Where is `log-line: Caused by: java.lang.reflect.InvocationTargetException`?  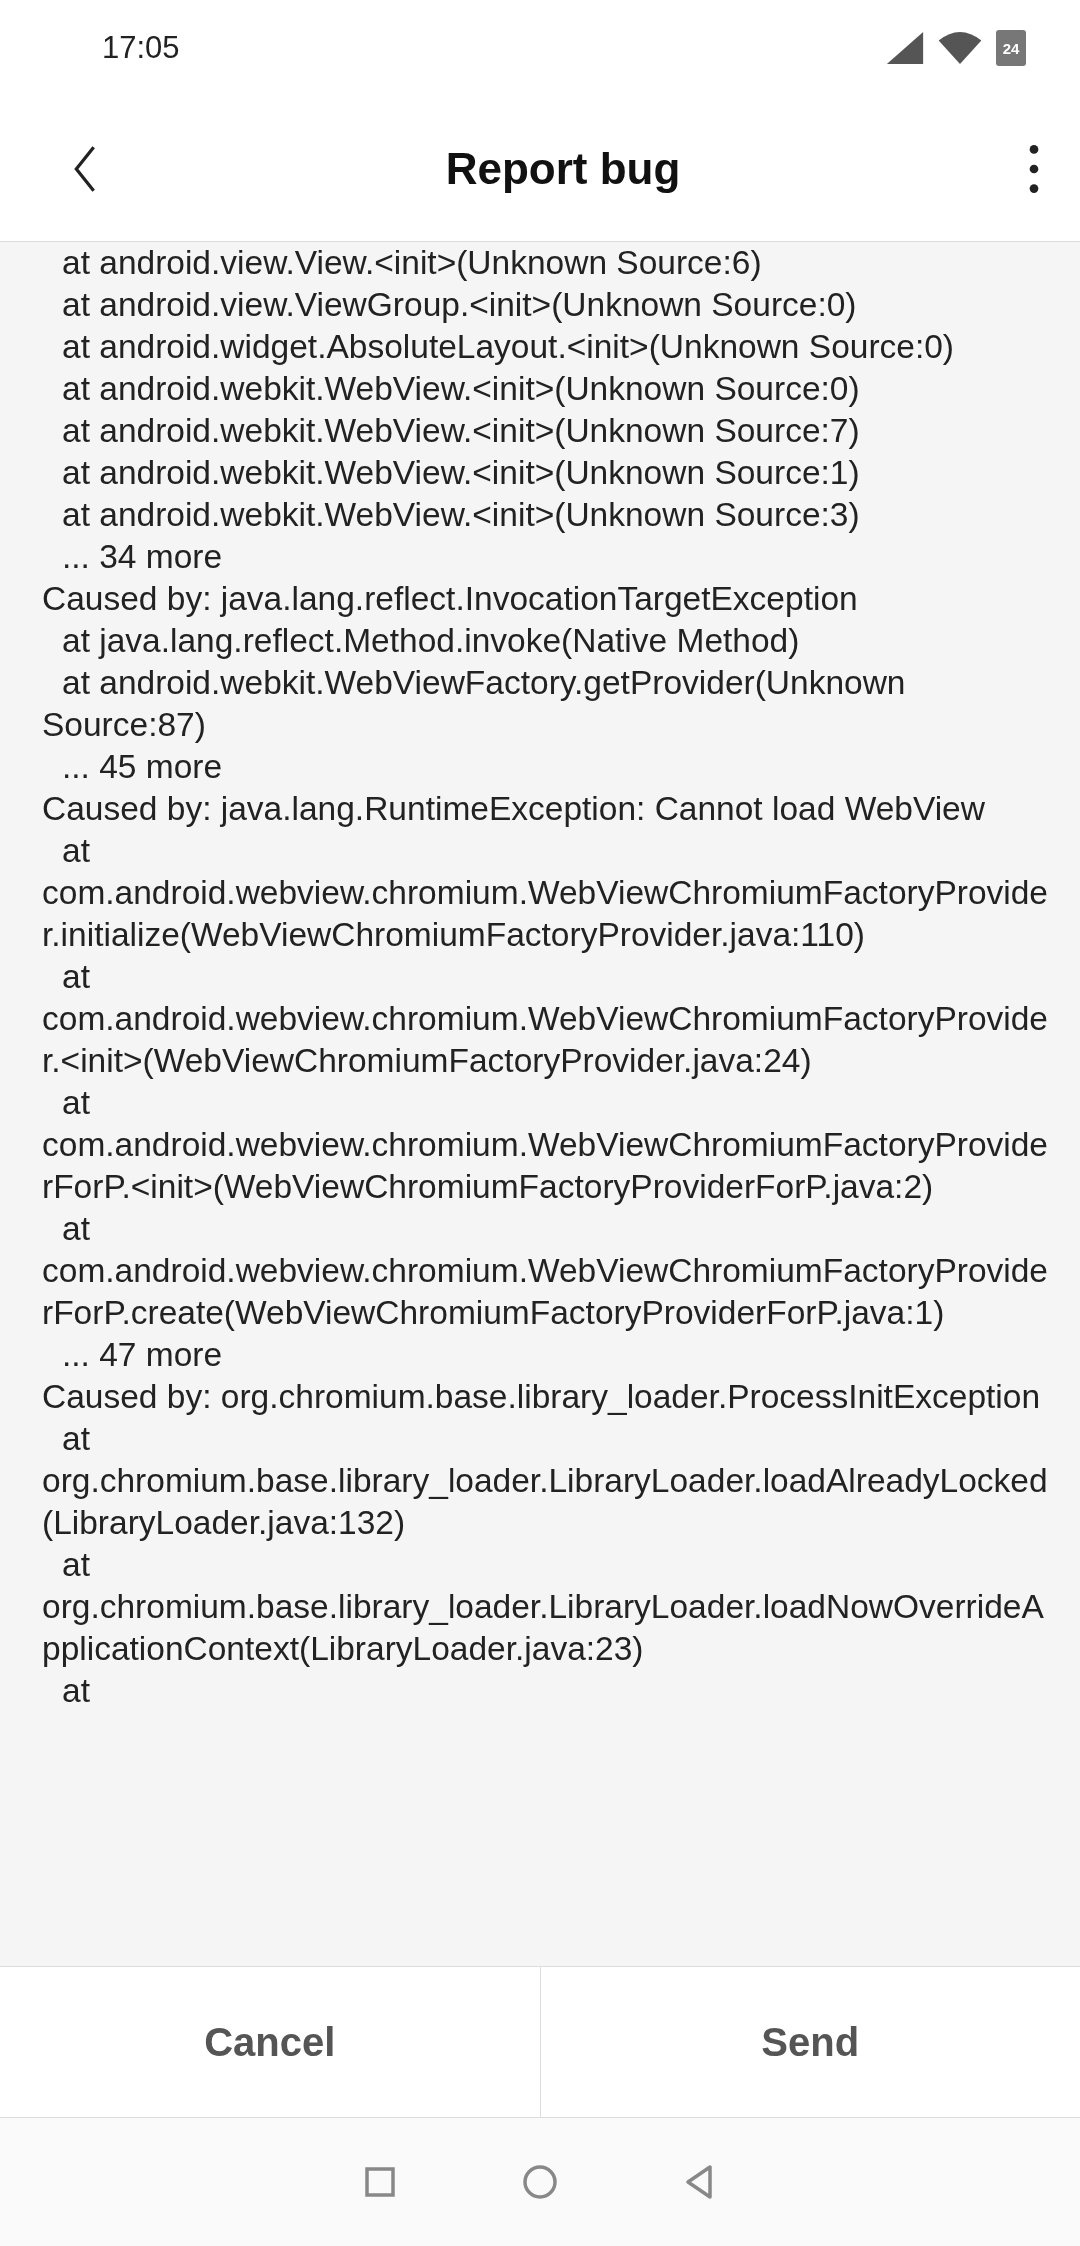 log-line: Caused by: java.lang.reflect.InvocationTargetException is located at coordinates (450, 599).